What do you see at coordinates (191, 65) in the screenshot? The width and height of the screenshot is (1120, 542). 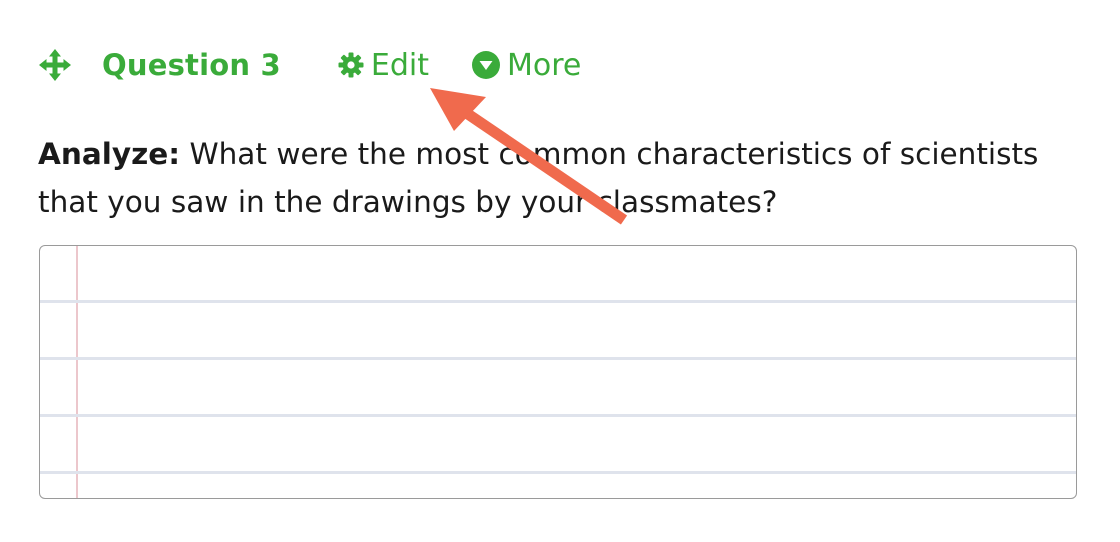 I see `question-title: Question 3` at bounding box center [191, 65].